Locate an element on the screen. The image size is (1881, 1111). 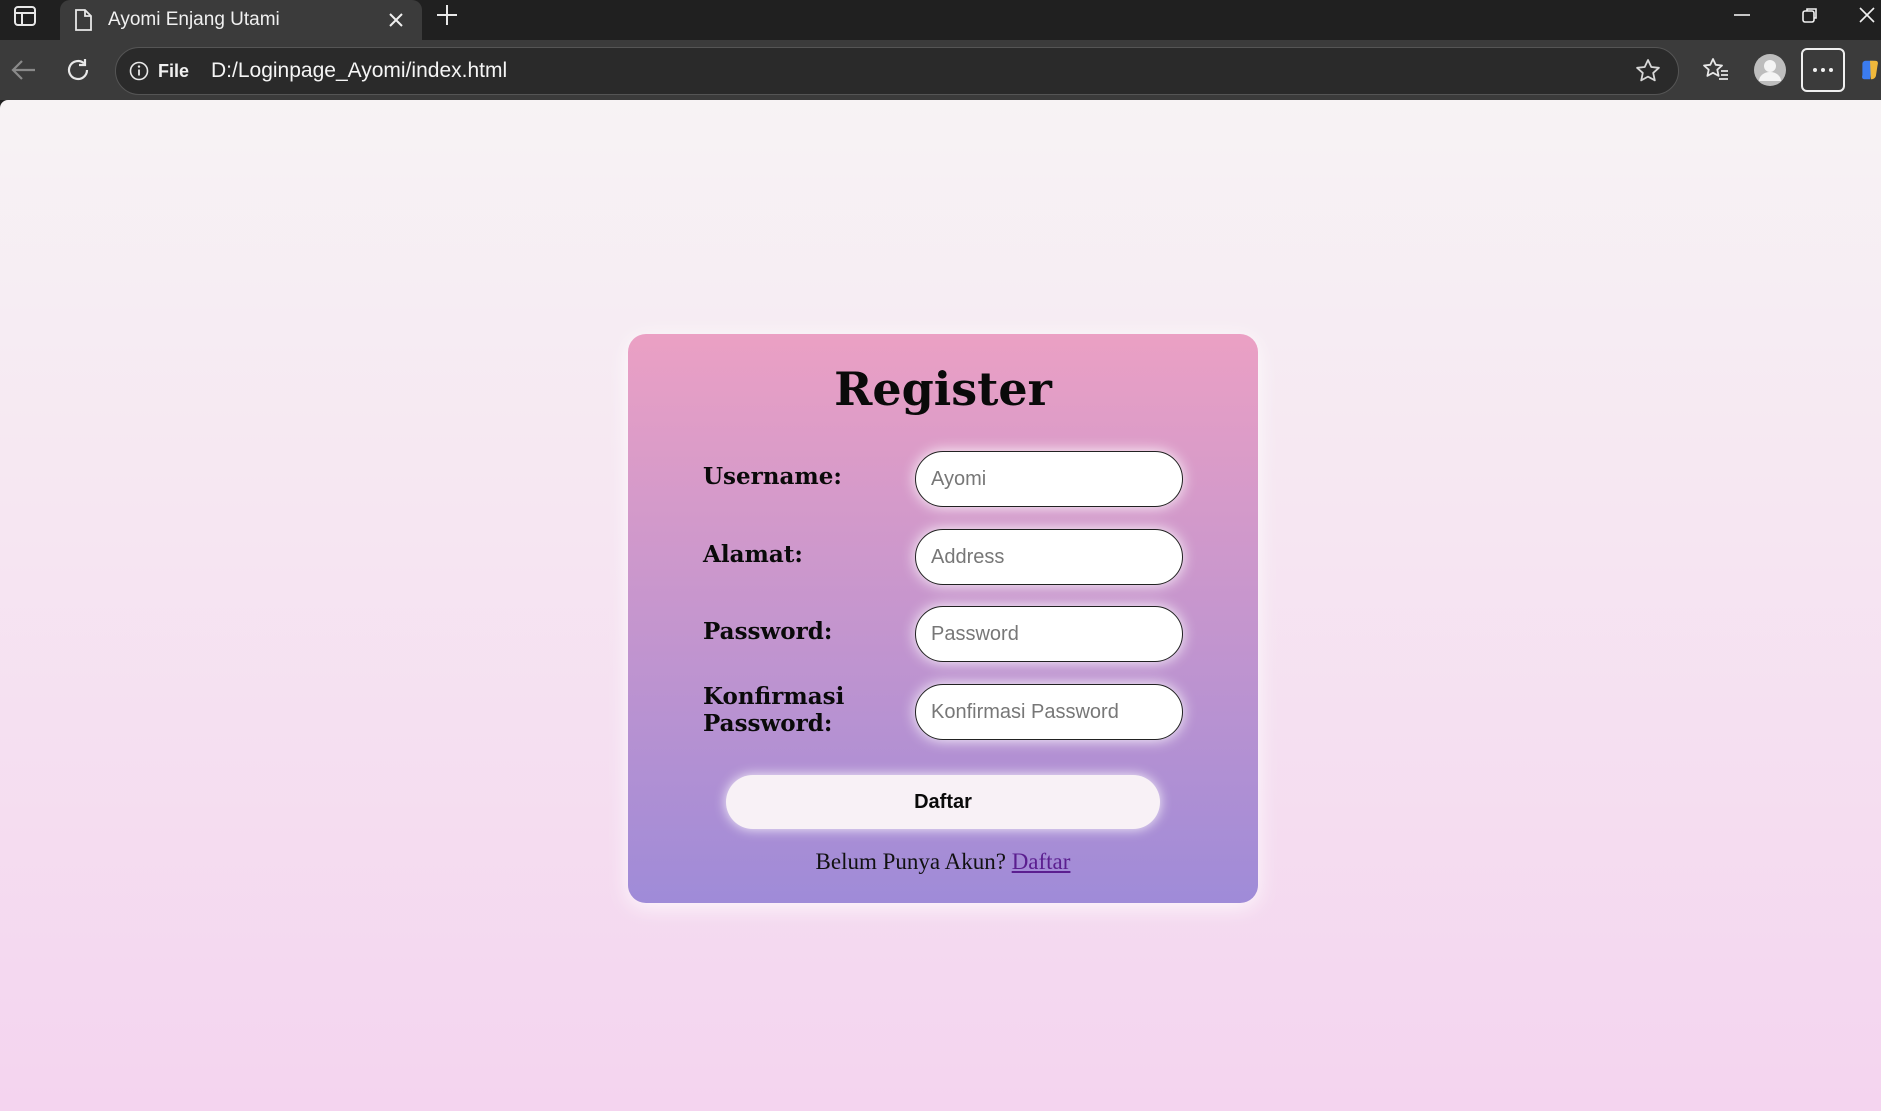
username-label: Username: is located at coordinates (772, 476).